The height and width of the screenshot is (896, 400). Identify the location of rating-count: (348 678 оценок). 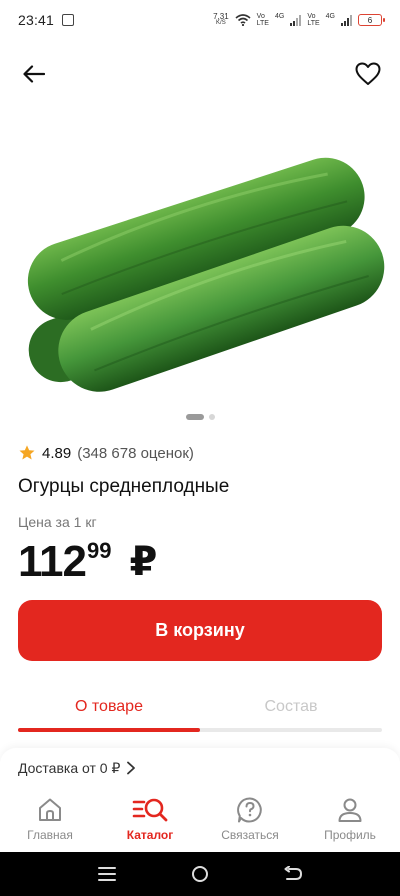
(135, 453).